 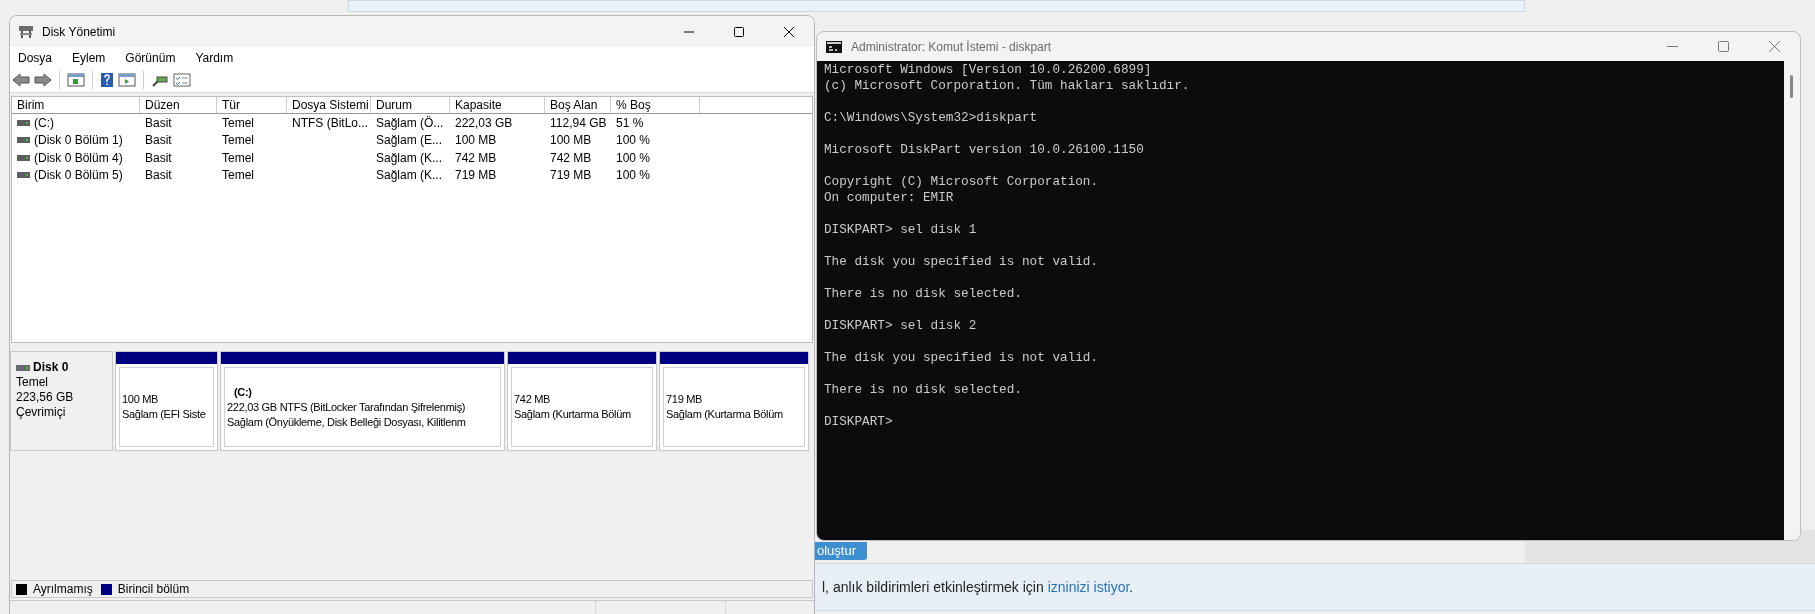 What do you see at coordinates (734, 401) in the screenshot?
I see `partition-block: 719 MB Sağlam (Kurtarma Bölüm` at bounding box center [734, 401].